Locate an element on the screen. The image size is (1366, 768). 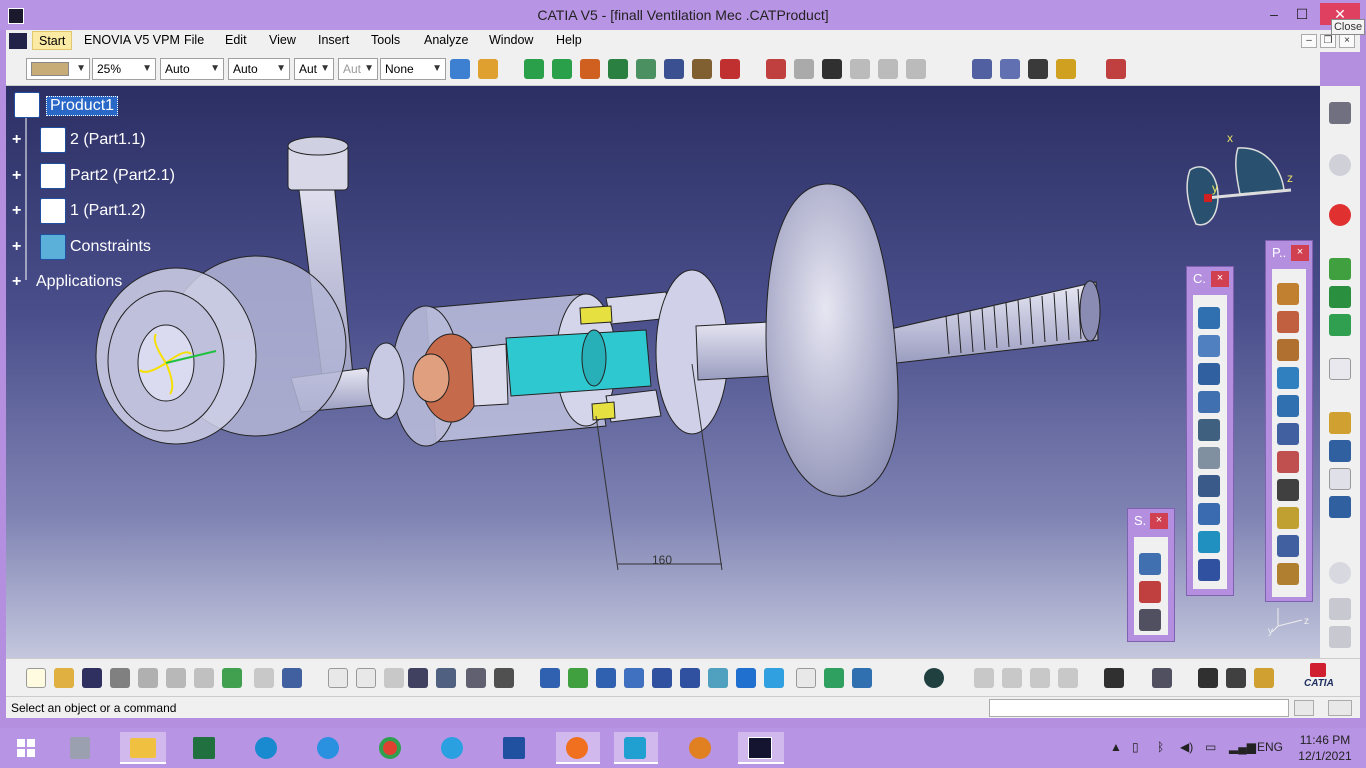
edge-icon is located at coordinates (266, 748).